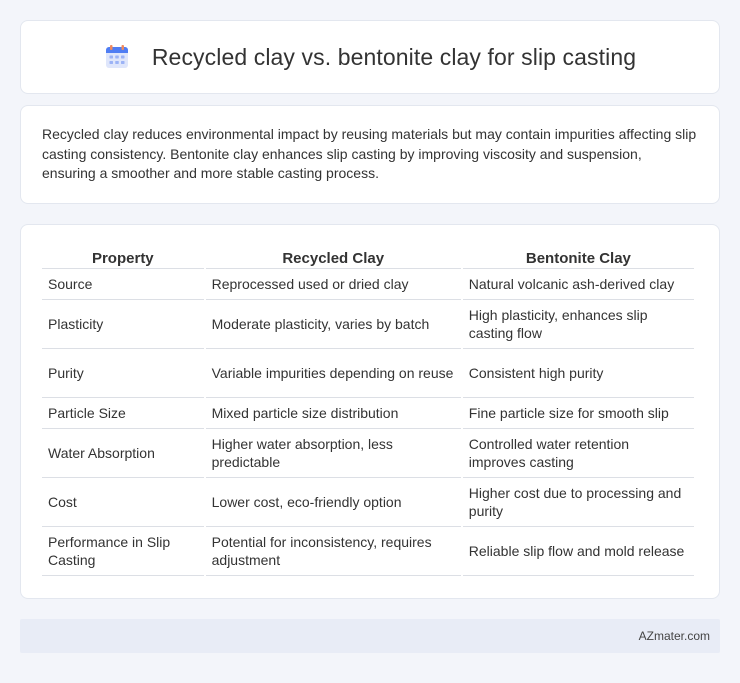 Image resolution: width=740 pixels, height=683 pixels. Describe the element at coordinates (333, 413) in the screenshot. I see `recycled-clay-cell: Mixed particle size distribution` at that location.